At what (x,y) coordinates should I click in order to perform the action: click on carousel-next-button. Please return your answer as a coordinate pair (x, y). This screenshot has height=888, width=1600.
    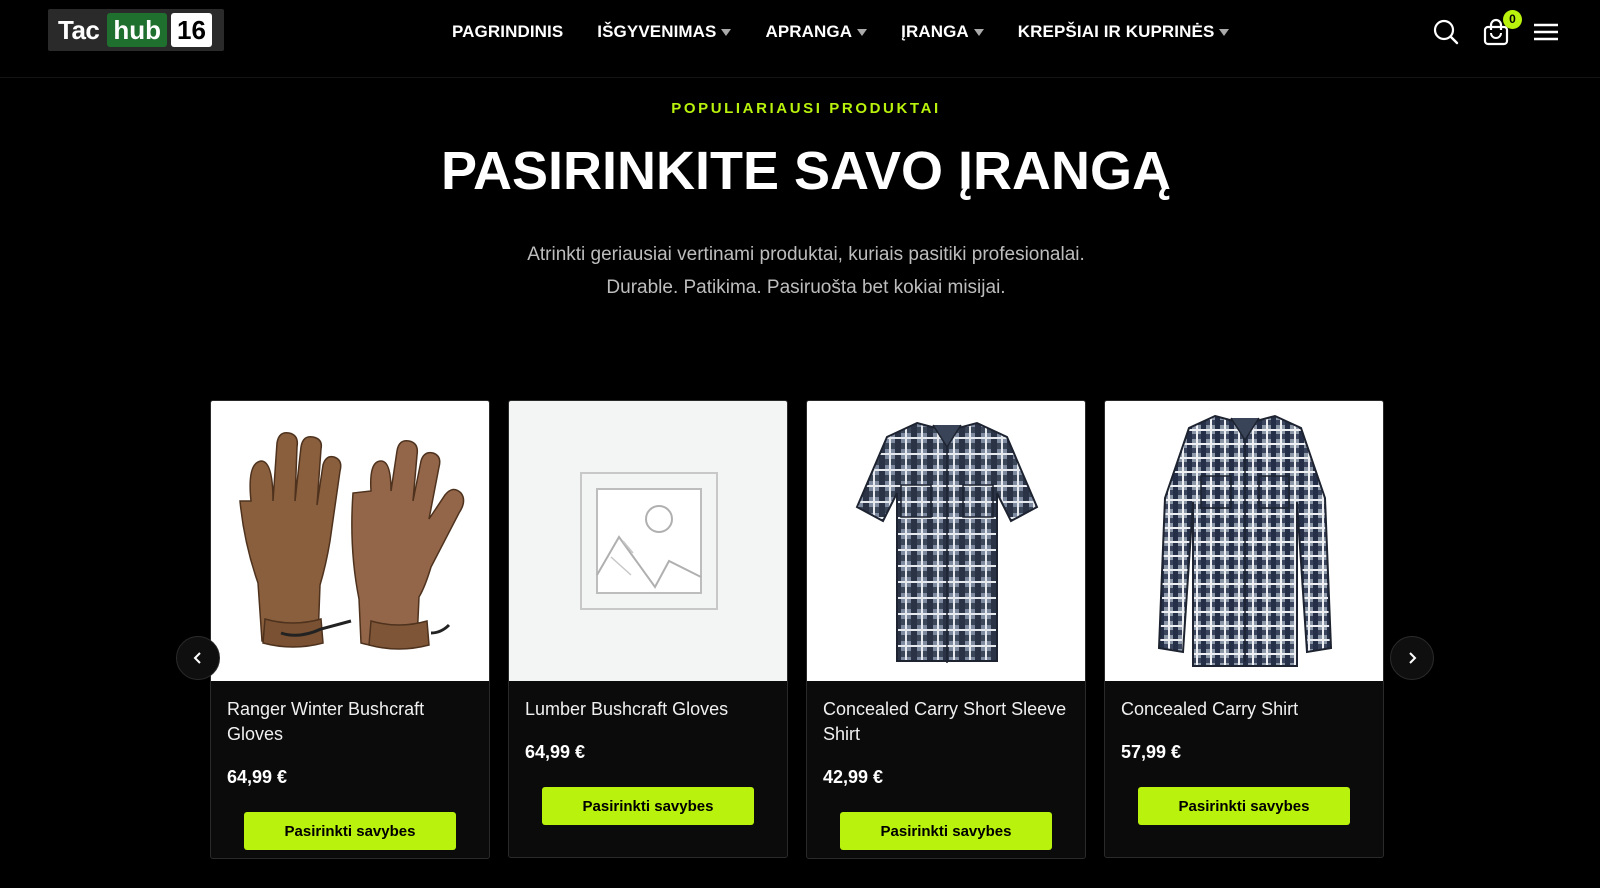
    Looking at the image, I should click on (1412, 658).